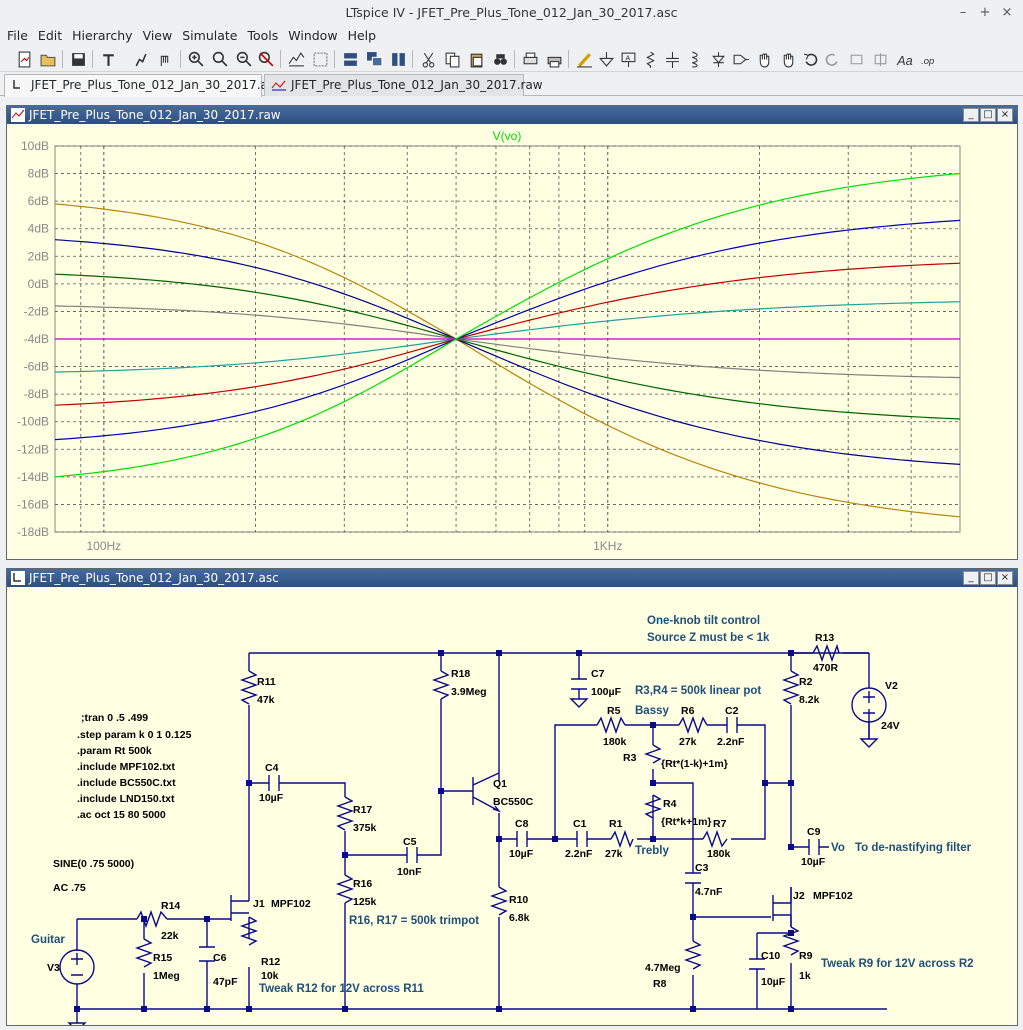 This screenshot has width=1023, height=1030. Describe the element at coordinates (709, 892) in the screenshot. I see `value-c3: 4.7nF` at that location.